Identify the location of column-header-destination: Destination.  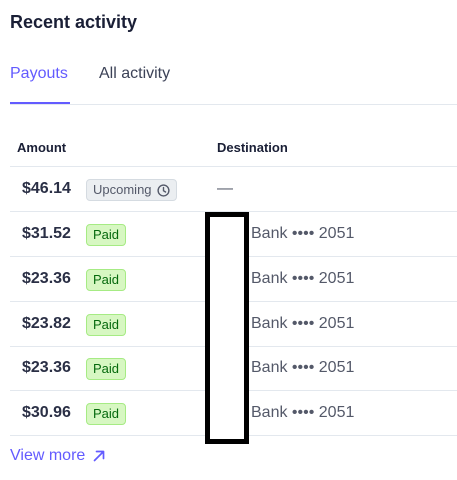
(252, 147).